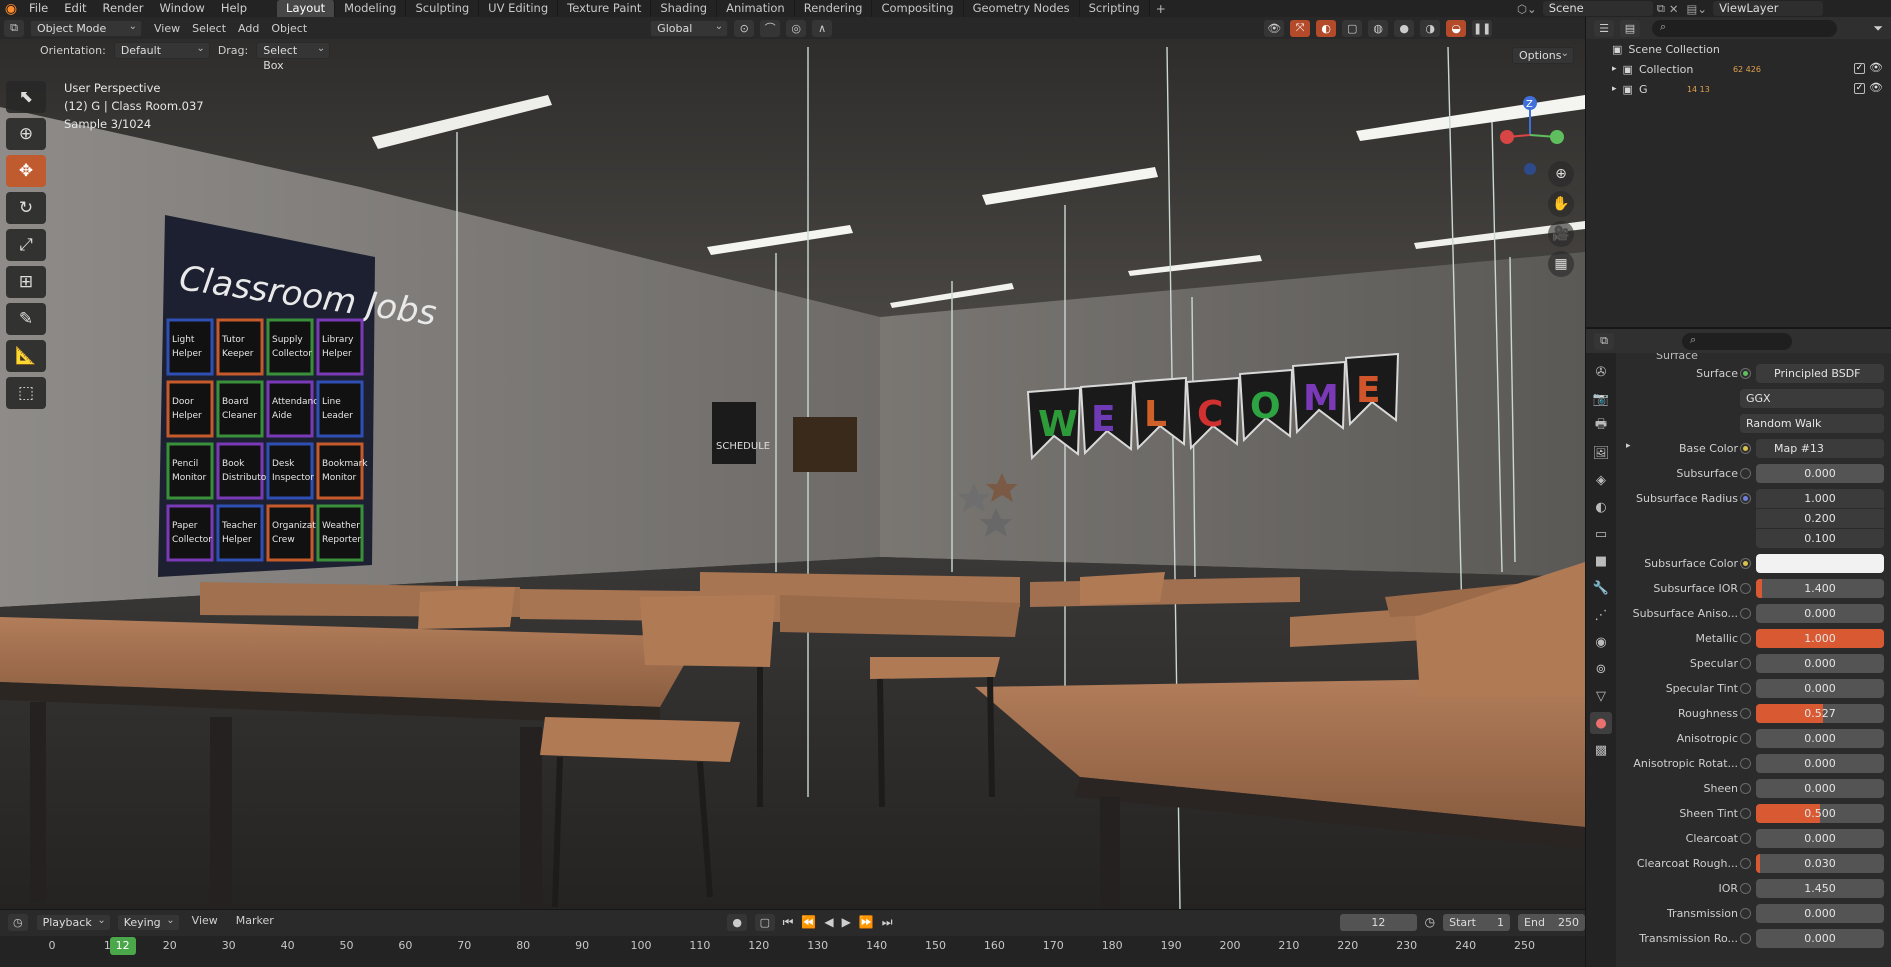 Image resolution: width=1891 pixels, height=967 pixels. Describe the element at coordinates (26, 282) in the screenshot. I see `transform-icon: ⊞` at that location.